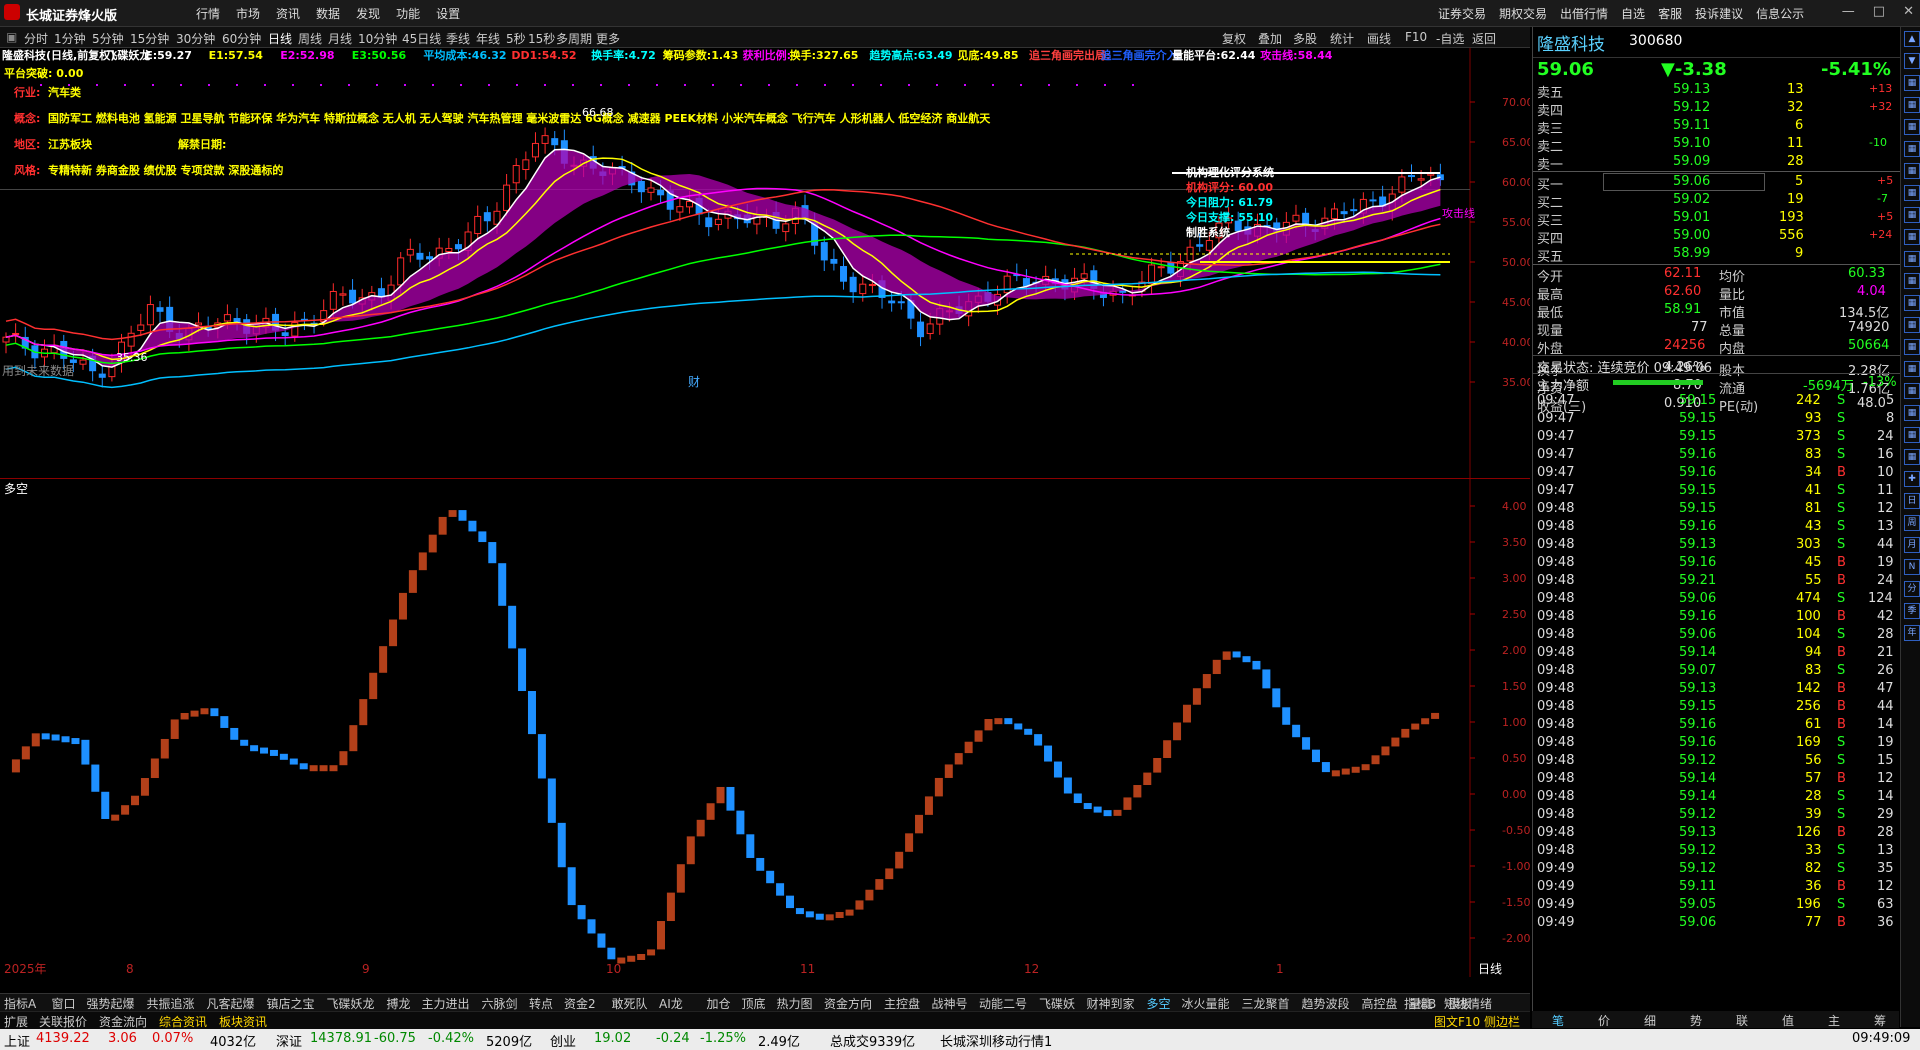 The height and width of the screenshot is (1050, 1920). I want to click on bottom-tab-0: 扩展, so click(16, 1021).